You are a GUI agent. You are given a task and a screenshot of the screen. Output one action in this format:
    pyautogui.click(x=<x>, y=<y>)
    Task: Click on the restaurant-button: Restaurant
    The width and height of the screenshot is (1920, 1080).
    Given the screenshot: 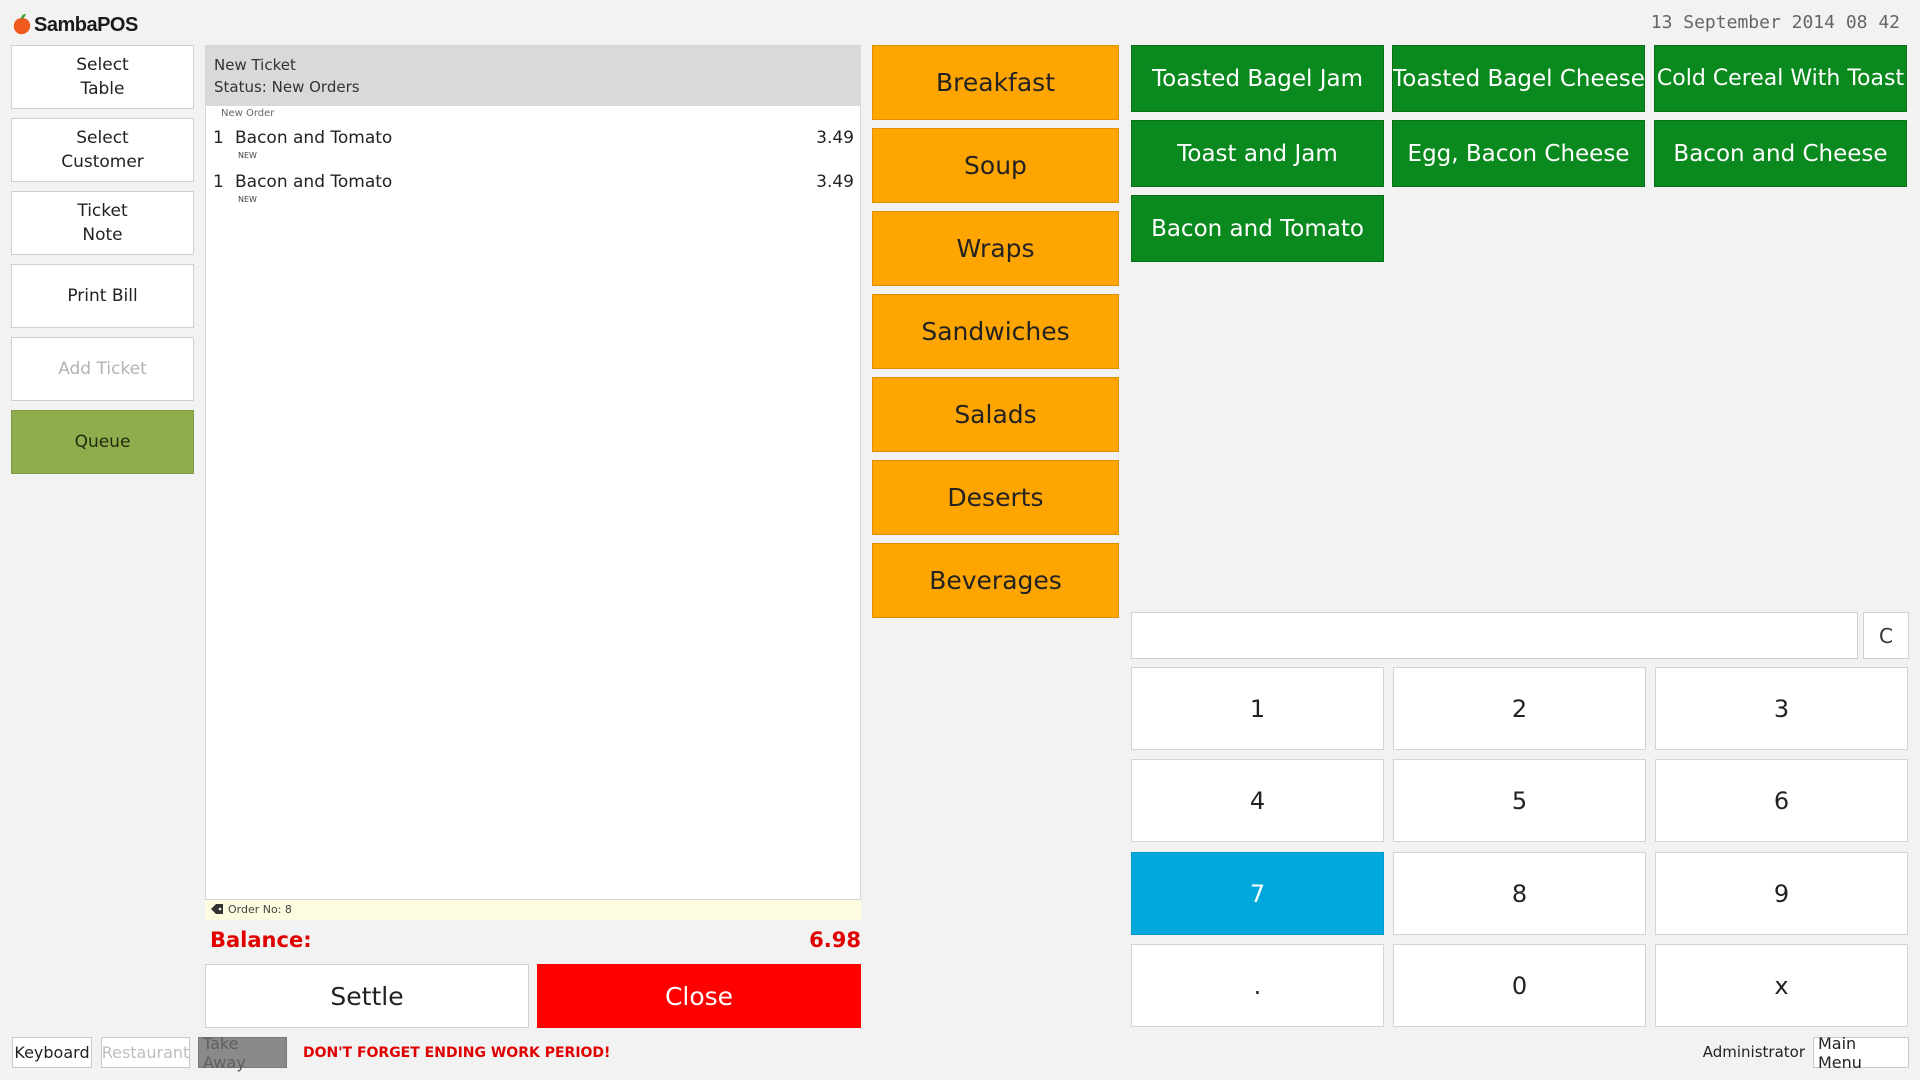 What is the action you would take?
    pyautogui.click(x=145, y=1052)
    